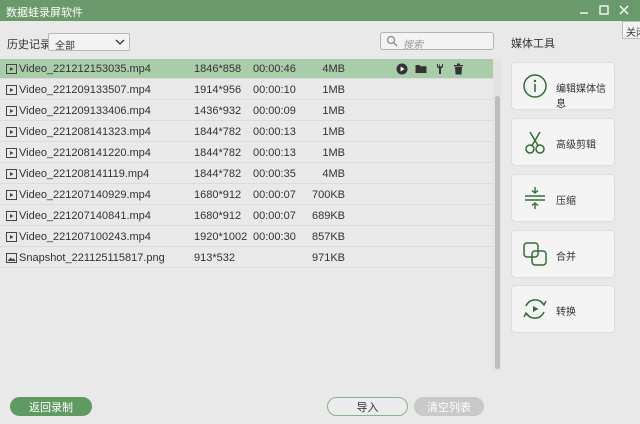 This screenshot has width=640, height=424. Describe the element at coordinates (420, 68) in the screenshot. I see `folder-icon` at that location.